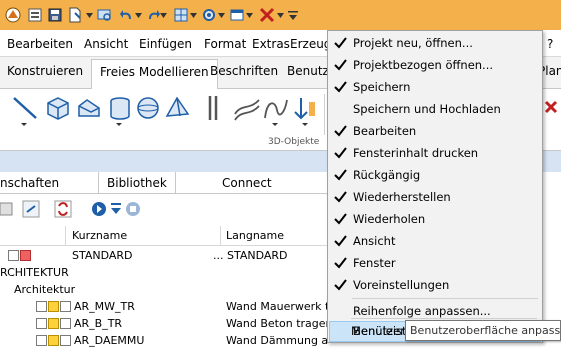 This screenshot has width=561, height=349. Describe the element at coordinates (98, 323) in the screenshot. I see `kurzname-cell: AR_B_TR` at that location.